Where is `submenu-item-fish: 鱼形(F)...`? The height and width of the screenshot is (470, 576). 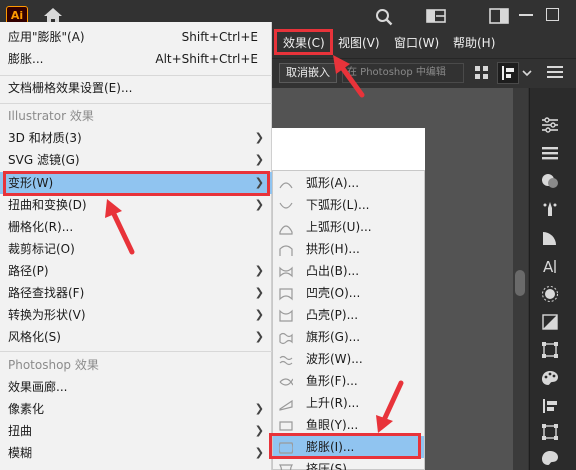 submenu-item-fish: 鱼形(F)... is located at coordinates (348, 381).